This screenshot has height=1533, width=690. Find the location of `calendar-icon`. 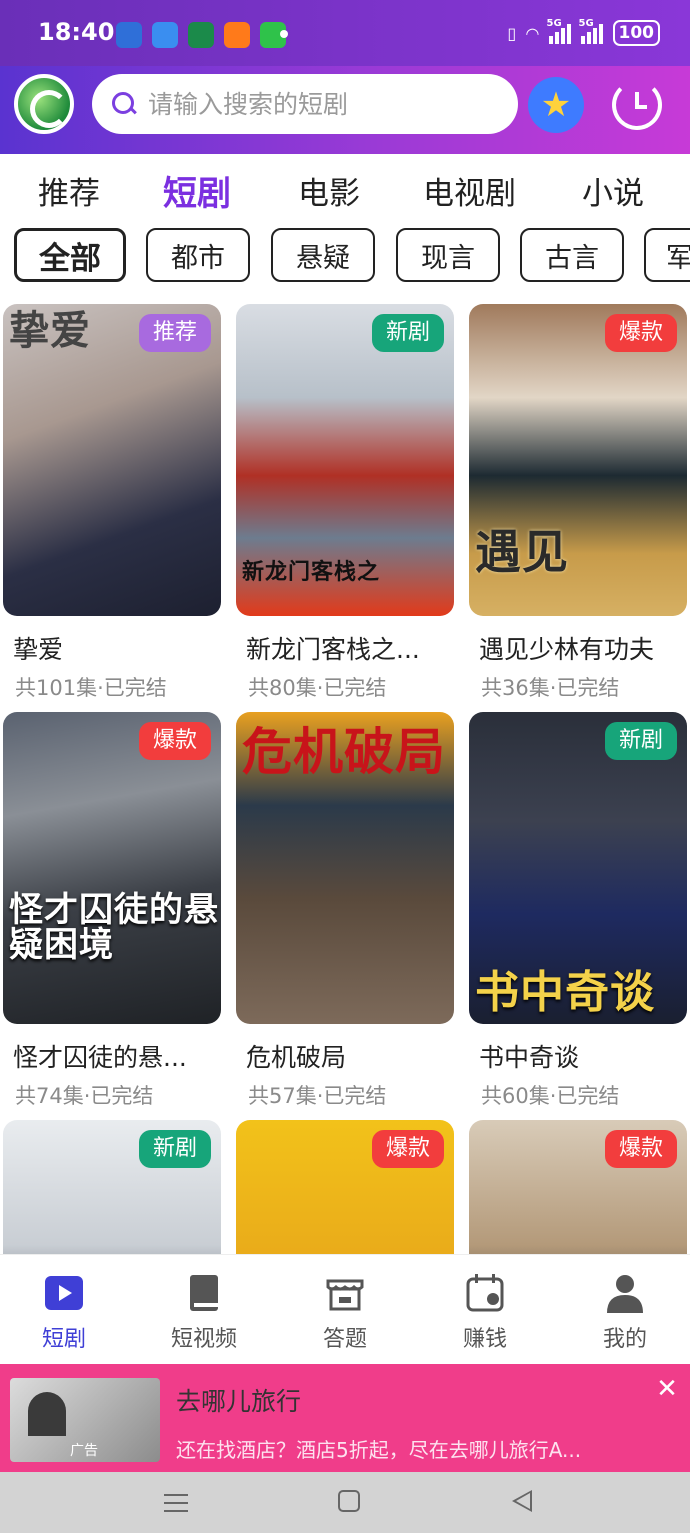

calendar-icon is located at coordinates (485, 1293).